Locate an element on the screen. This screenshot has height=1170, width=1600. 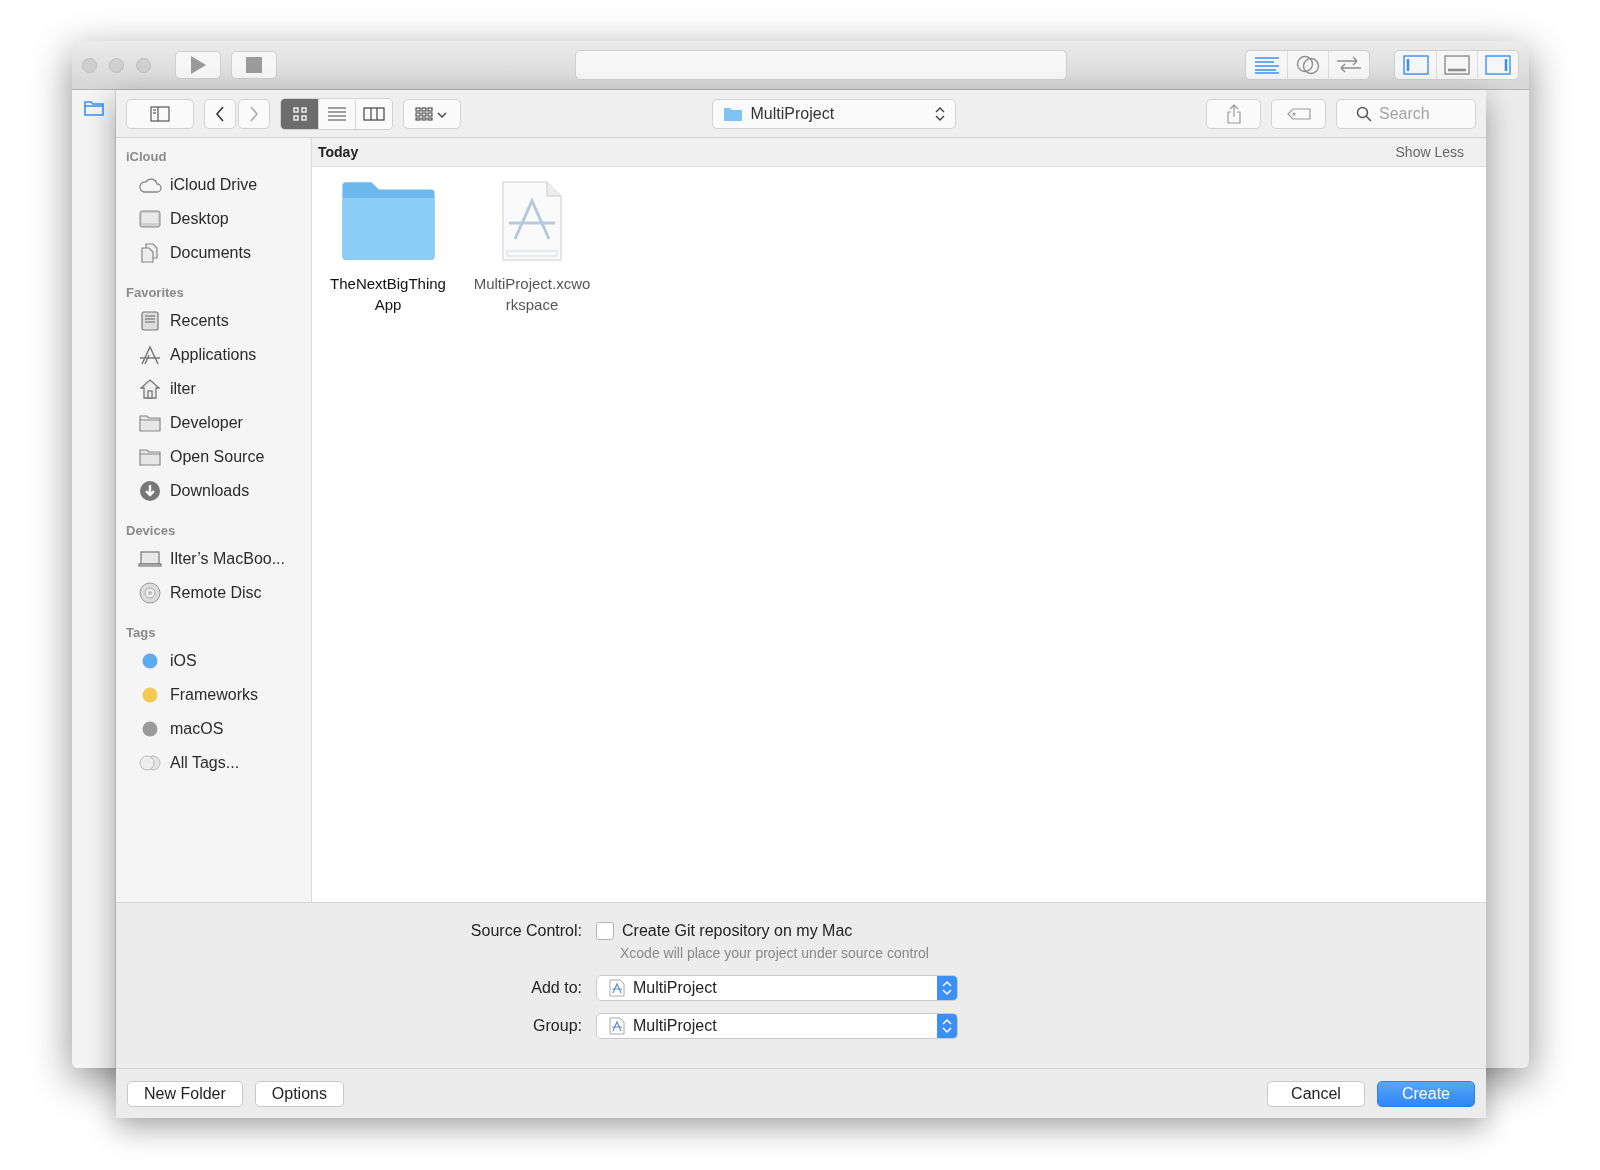
sidebar-item: Applications is located at coordinates (213, 355).